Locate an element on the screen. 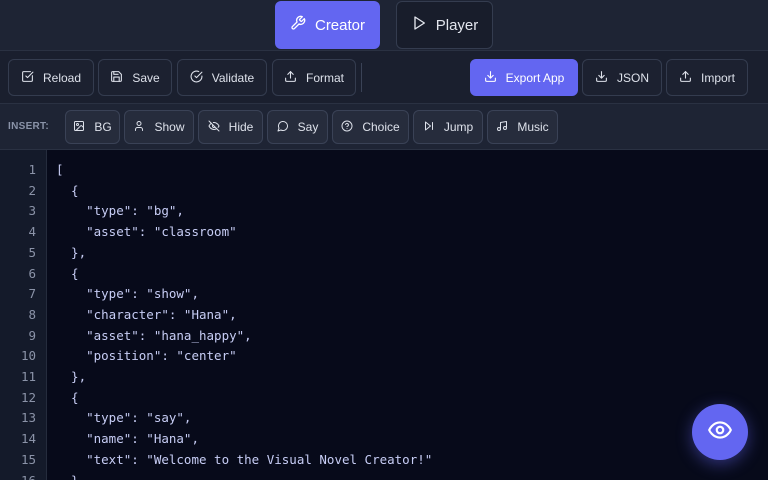 This screenshot has width=768, height=480. line-number: 15 is located at coordinates (28, 459).